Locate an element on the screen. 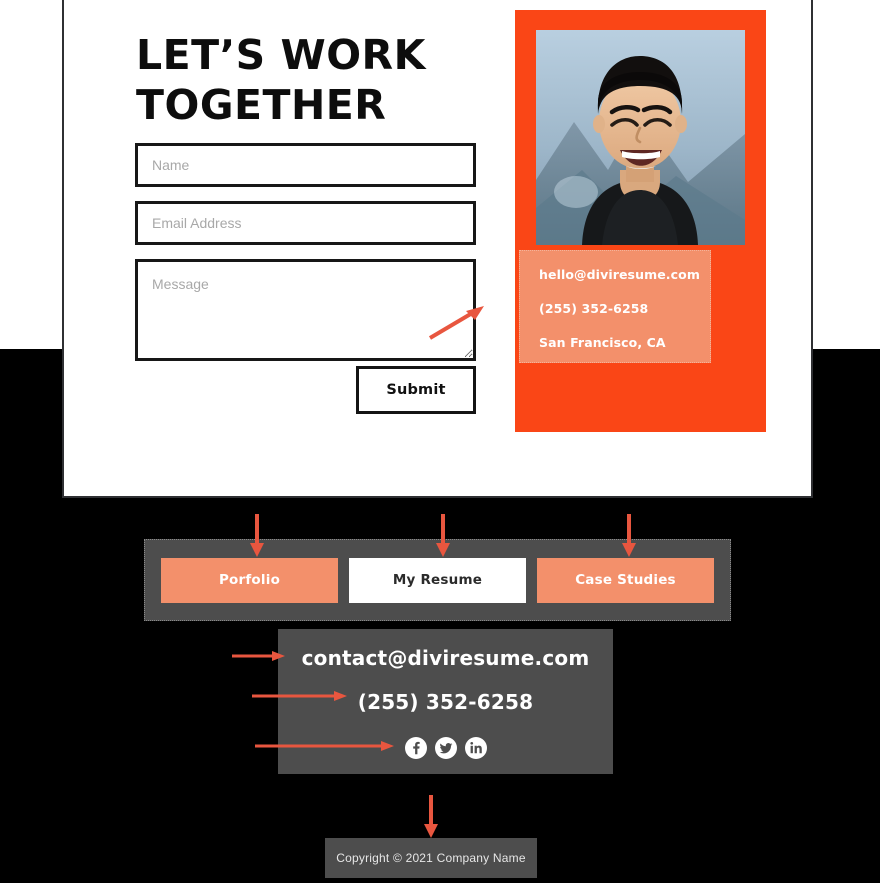  submit-button: Submit is located at coordinates (416, 390).